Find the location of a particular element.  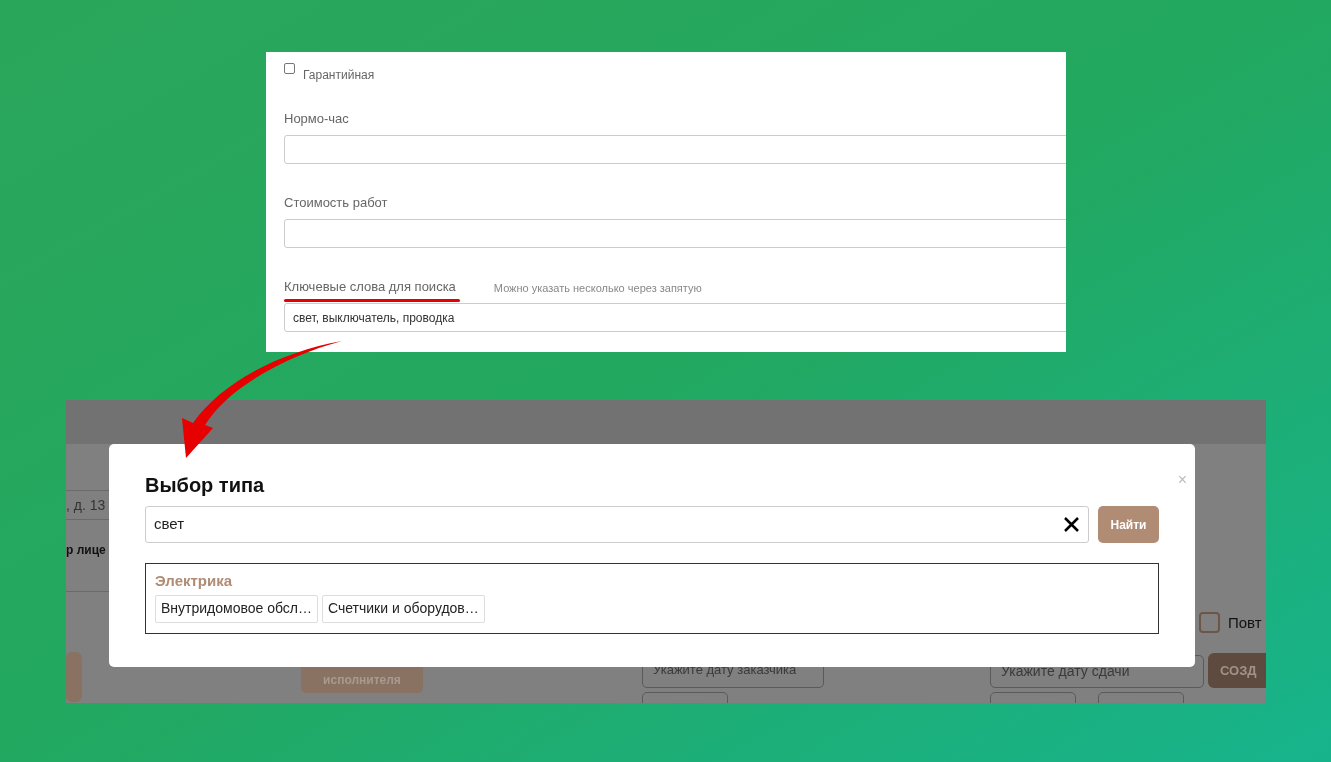

checkbox-label: Гарантийная is located at coordinates (339, 75).